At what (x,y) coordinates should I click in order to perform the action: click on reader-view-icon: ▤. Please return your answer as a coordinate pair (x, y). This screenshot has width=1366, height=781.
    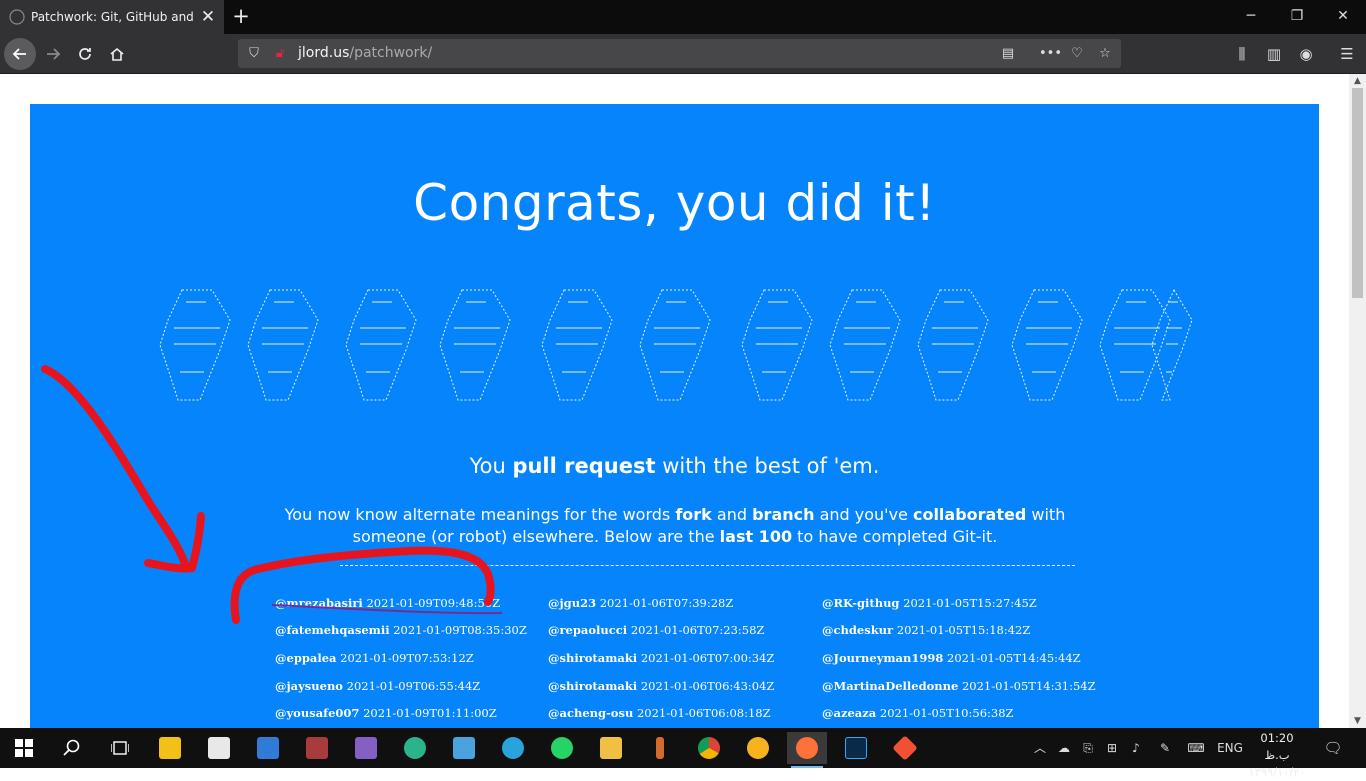
    Looking at the image, I should click on (1008, 54).